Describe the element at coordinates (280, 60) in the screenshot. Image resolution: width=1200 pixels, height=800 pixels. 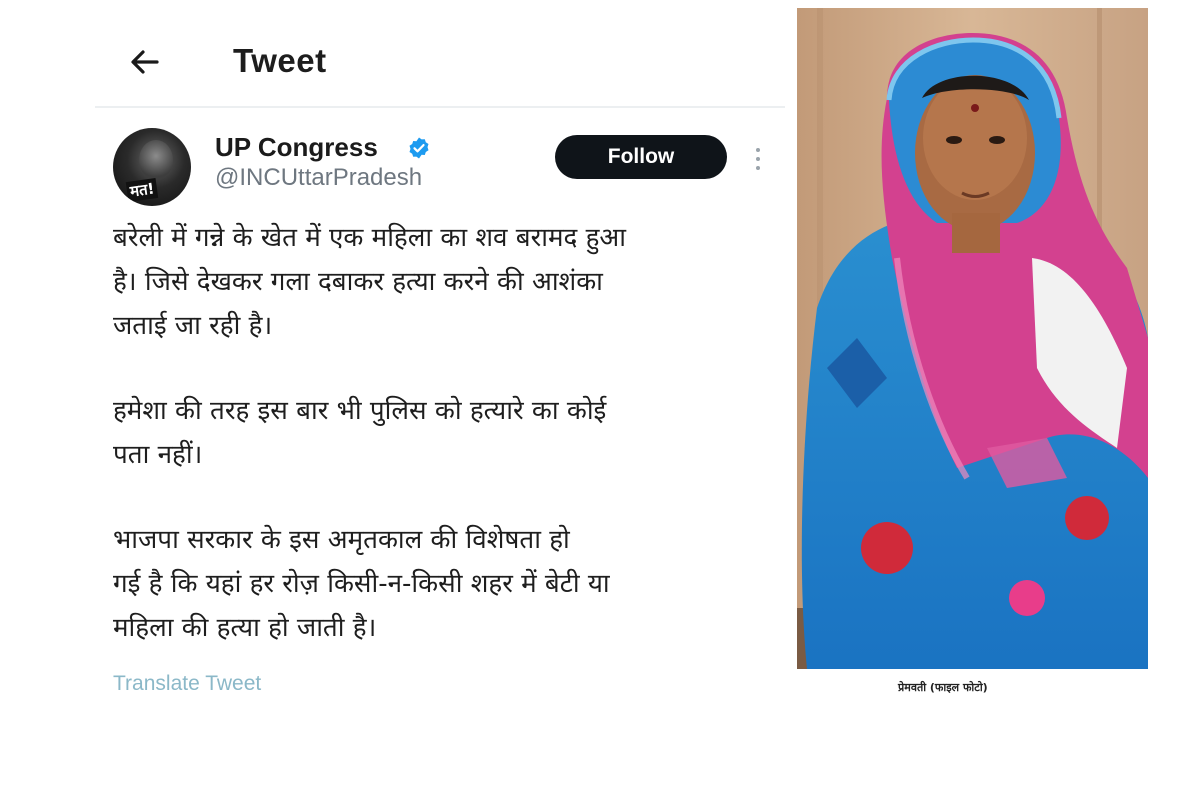
I see `page-title: Tweet` at that location.